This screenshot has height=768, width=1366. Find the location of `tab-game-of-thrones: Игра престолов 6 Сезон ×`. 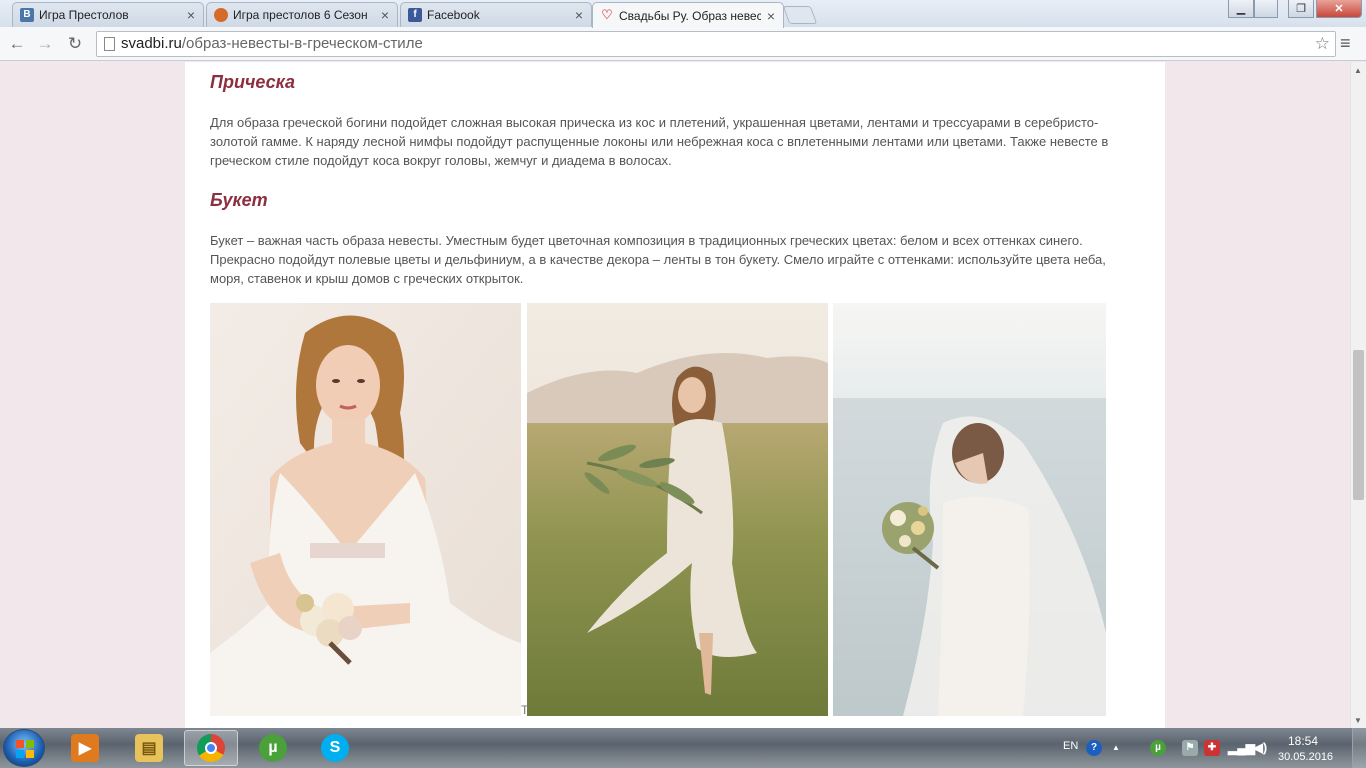

tab-game-of-thrones: Игра престолов 6 Сезон × is located at coordinates (302, 14).